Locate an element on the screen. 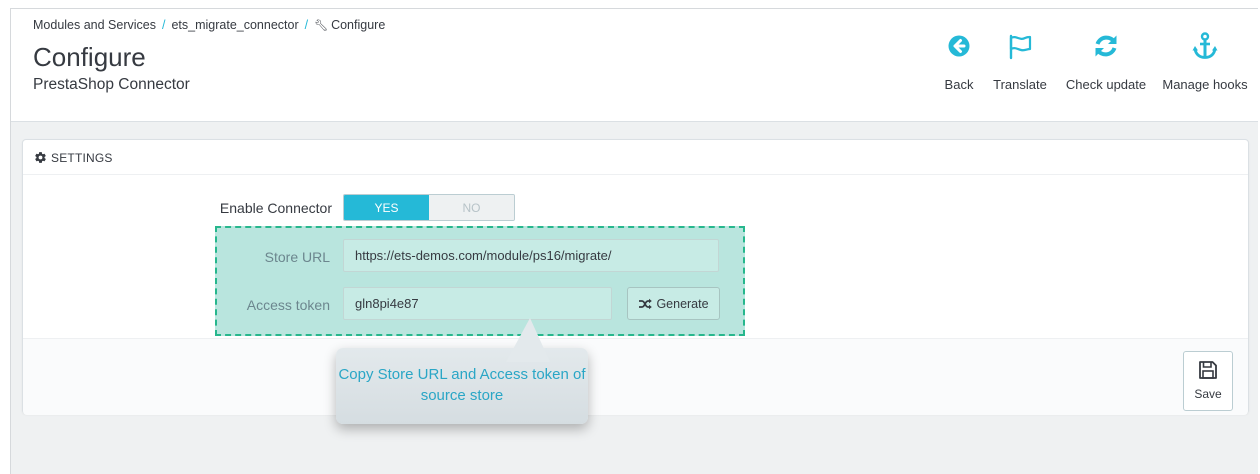  check-update-button: Check update is located at coordinates (1106, 61).